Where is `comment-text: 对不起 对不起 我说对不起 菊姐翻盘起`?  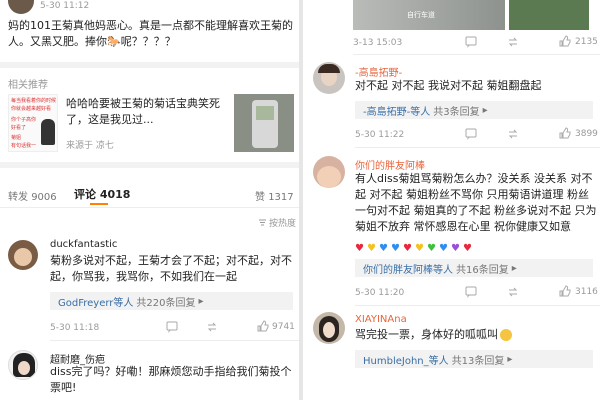 comment-text: 对不起 对不起 我说对不起 菊姐翻盘起 is located at coordinates (448, 85).